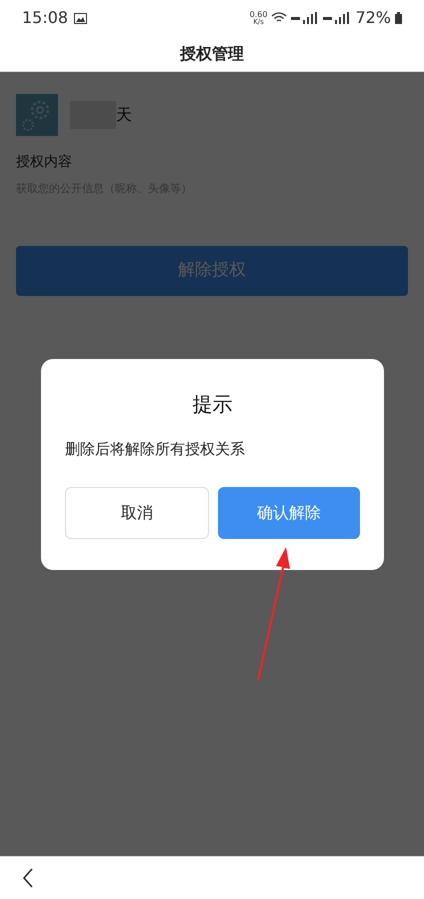 The image size is (424, 899). Describe the element at coordinates (289, 513) in the screenshot. I see `confirm-button: 确认解除` at that location.